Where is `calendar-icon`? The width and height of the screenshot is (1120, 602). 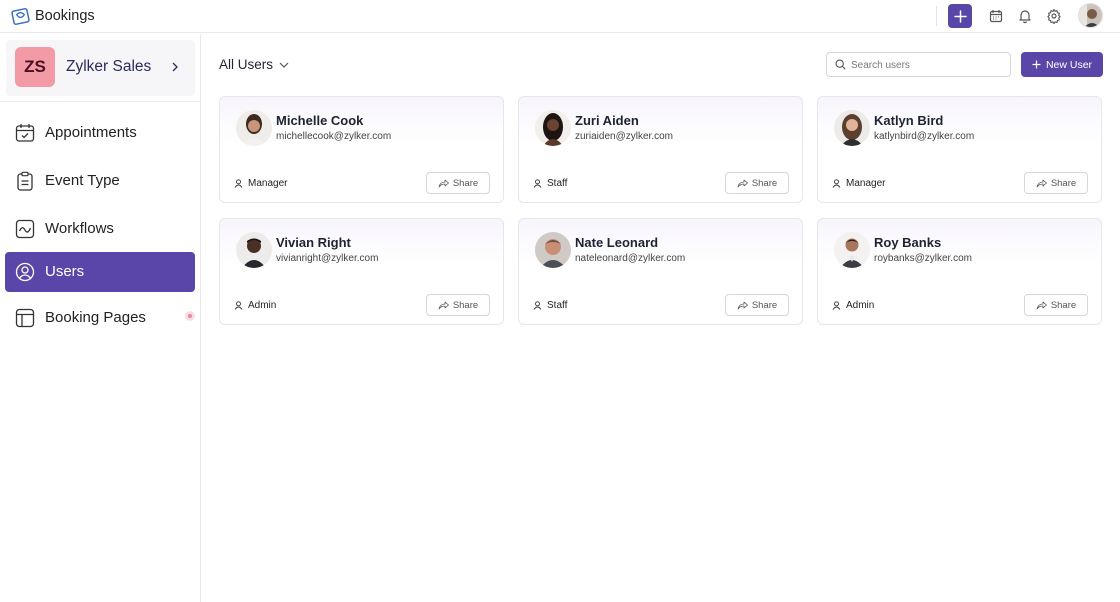 calendar-icon is located at coordinates (996, 16).